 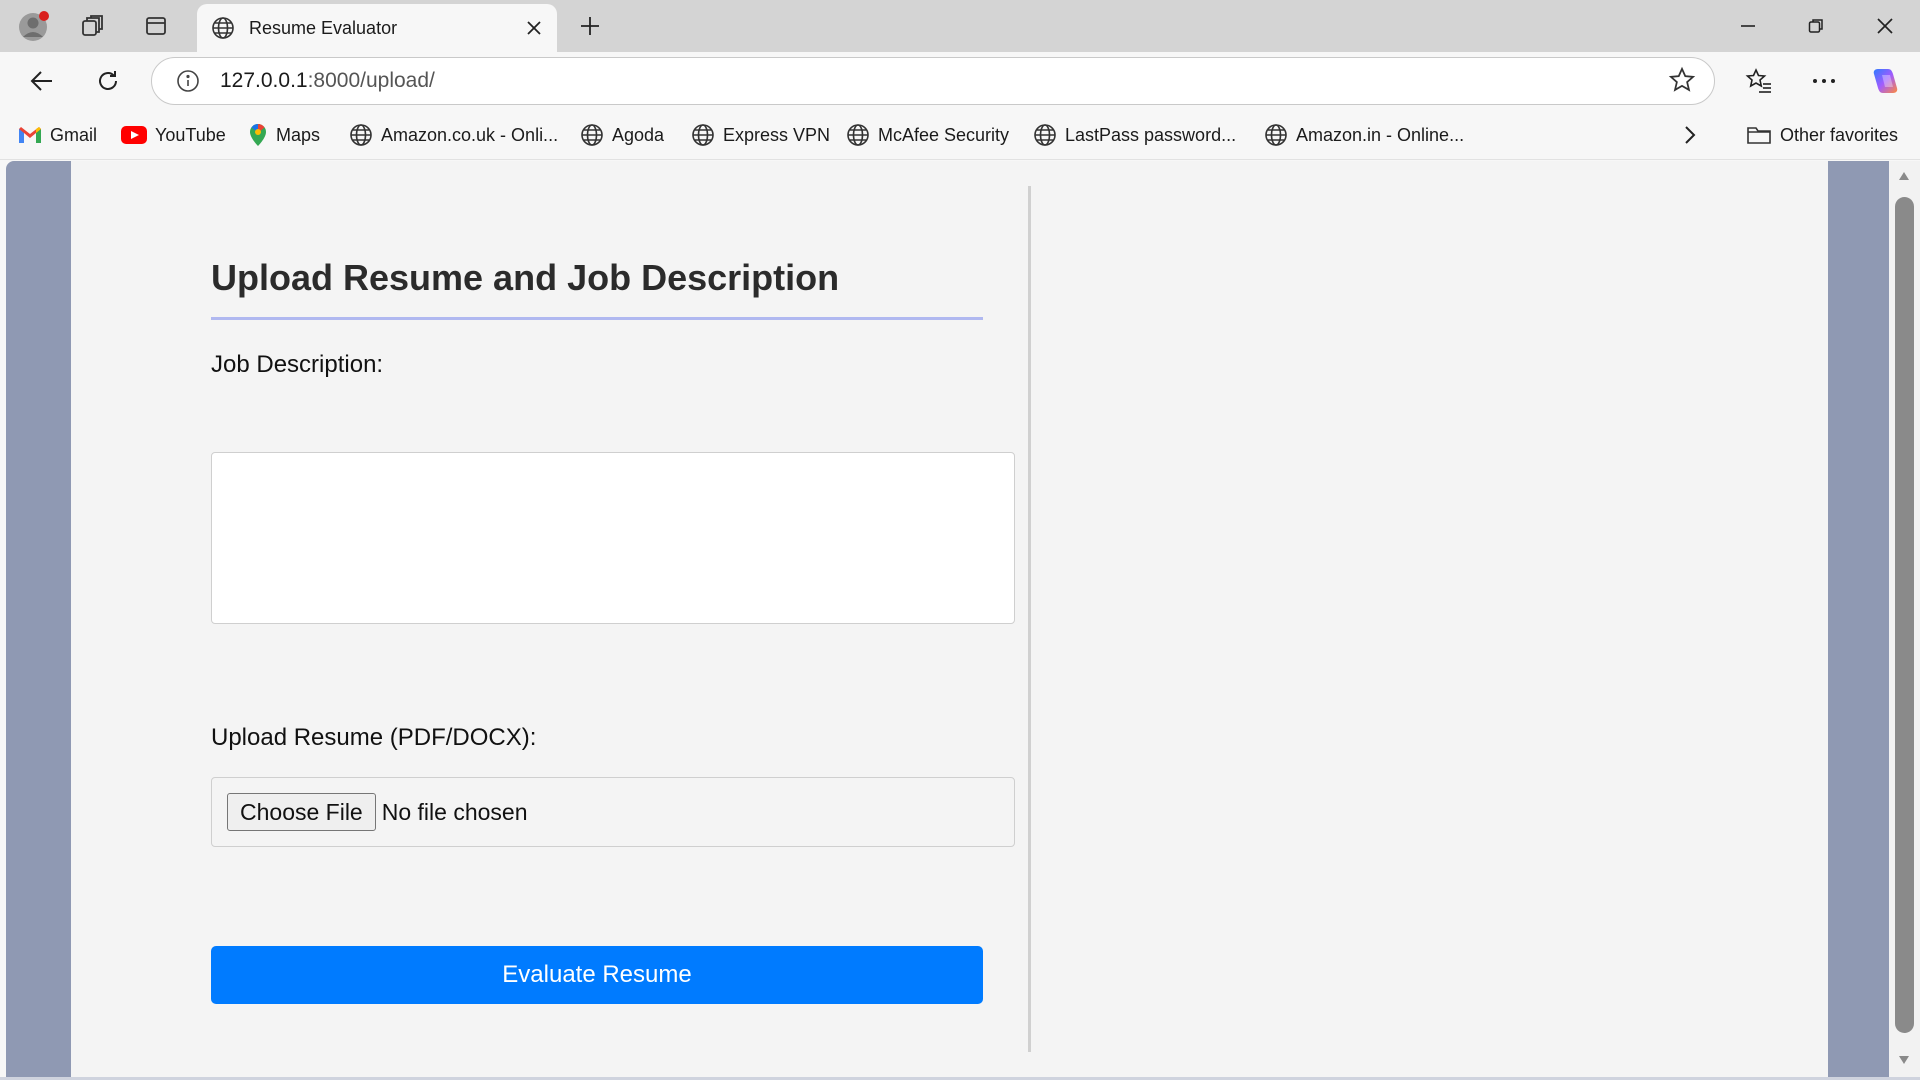 I want to click on close-icon, so click(x=1885, y=26).